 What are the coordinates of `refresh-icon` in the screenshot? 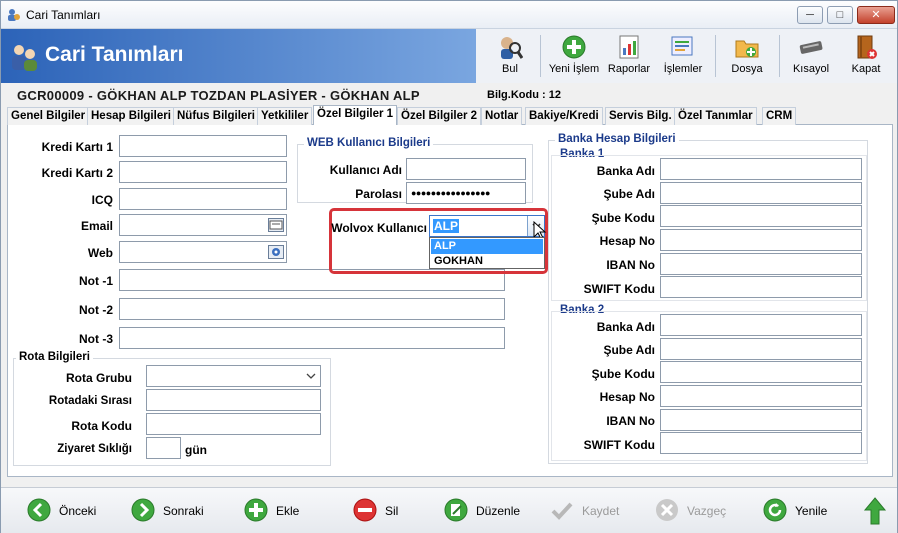 It's located at (775, 510).